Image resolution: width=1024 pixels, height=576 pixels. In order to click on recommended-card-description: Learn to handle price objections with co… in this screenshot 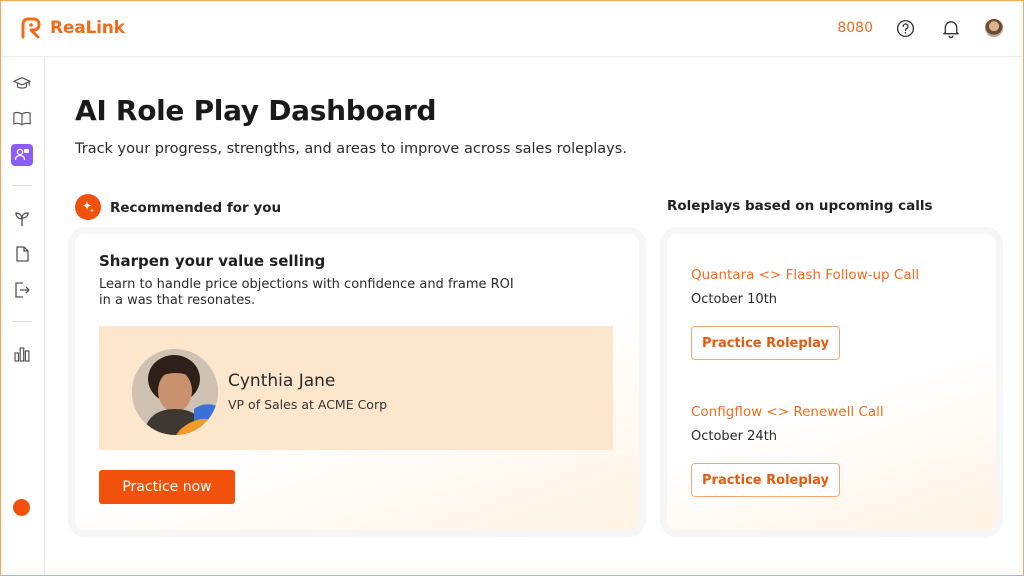, I will do `click(306, 292)`.